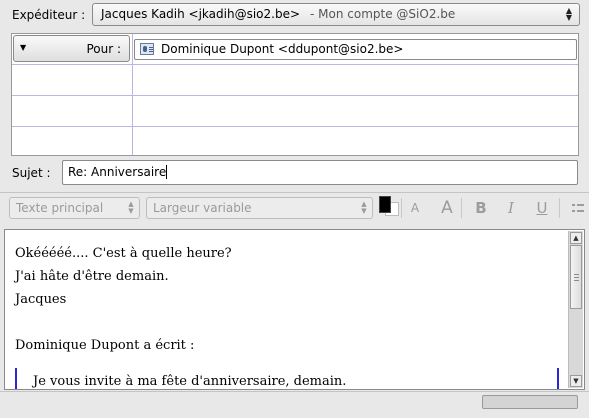 This screenshot has height=418, width=589. I want to click on scroll-down-icon: ▼, so click(576, 381).